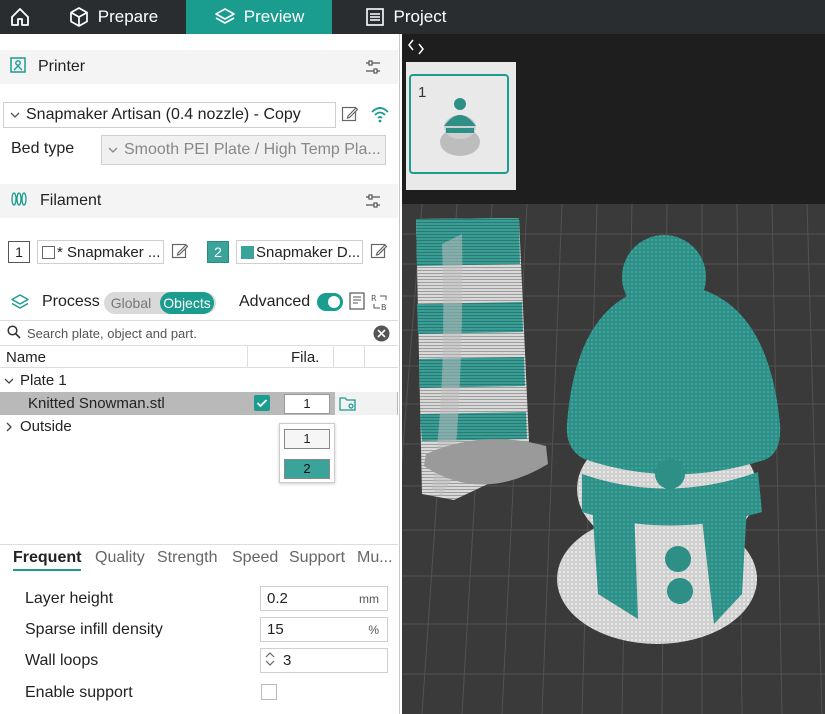  I want to click on wall-loops-value: 3, so click(287, 660).